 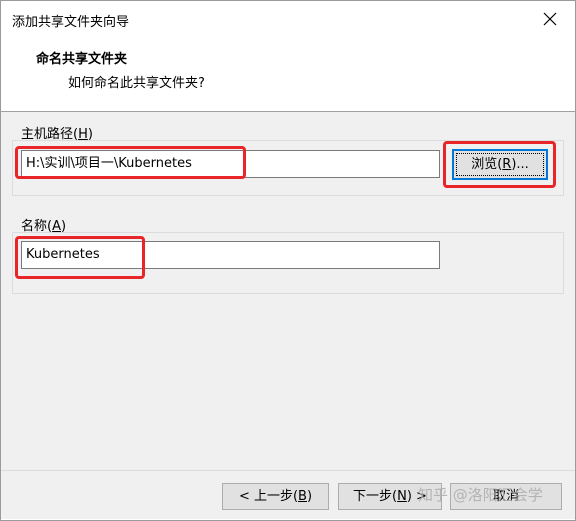 I want to click on focus-rect, so click(x=500, y=164).